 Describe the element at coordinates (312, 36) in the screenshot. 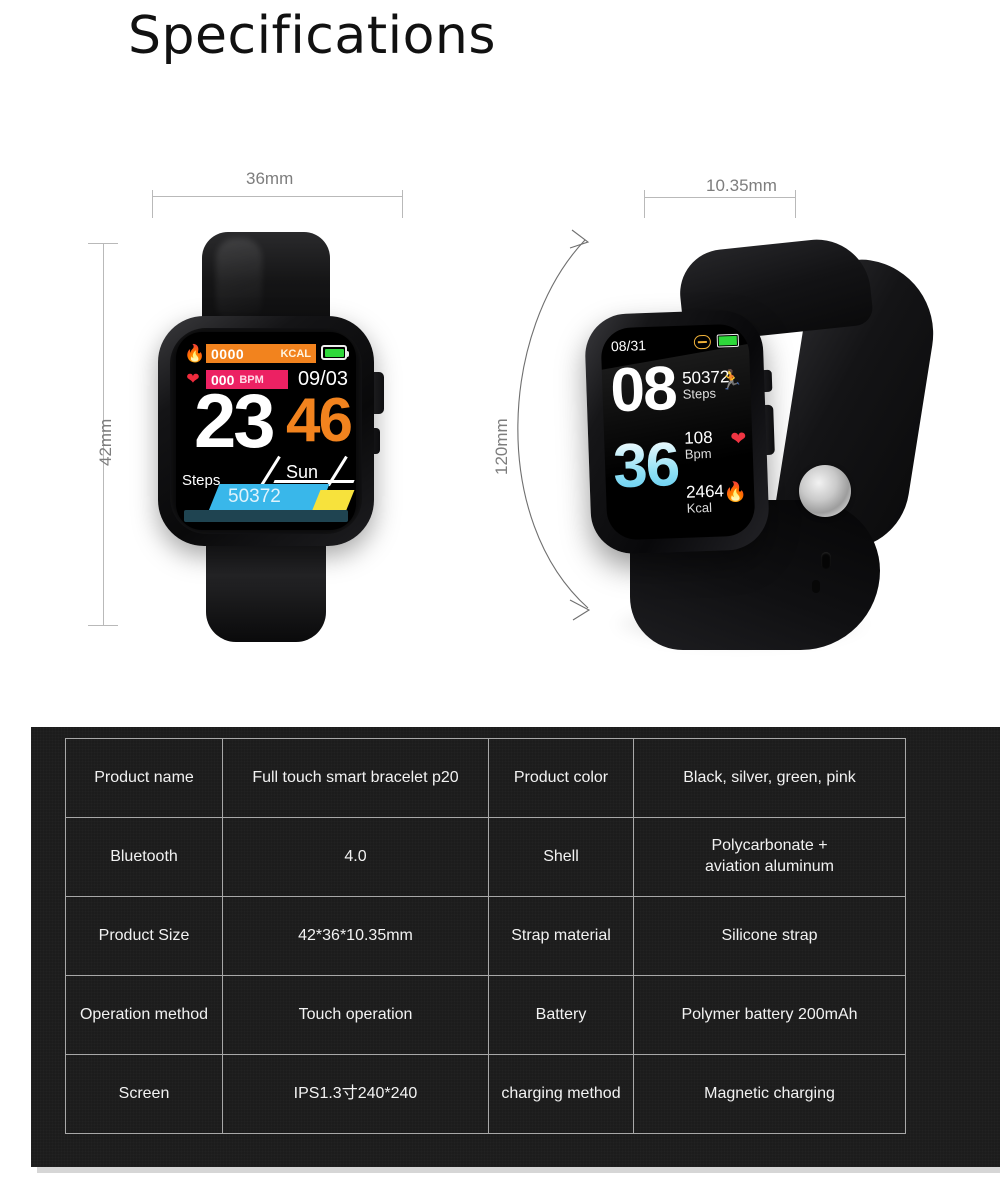

I see `page-title: Specifications` at that location.